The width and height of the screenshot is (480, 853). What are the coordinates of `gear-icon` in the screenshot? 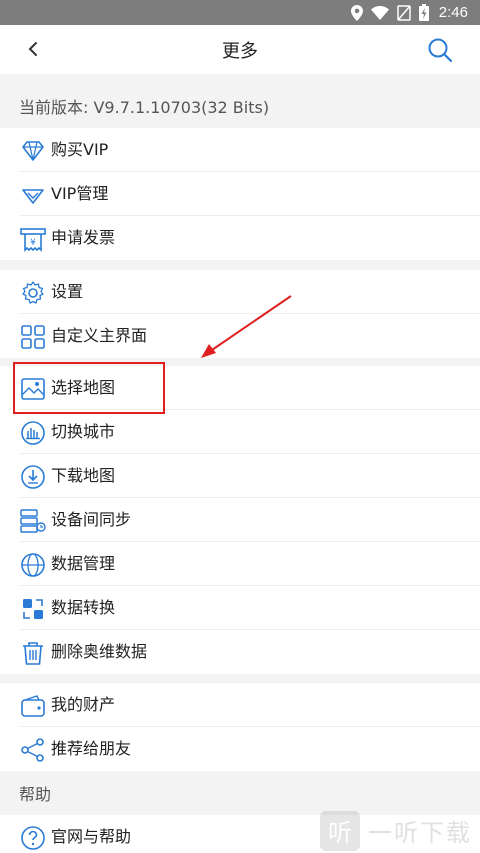 It's located at (33, 293).